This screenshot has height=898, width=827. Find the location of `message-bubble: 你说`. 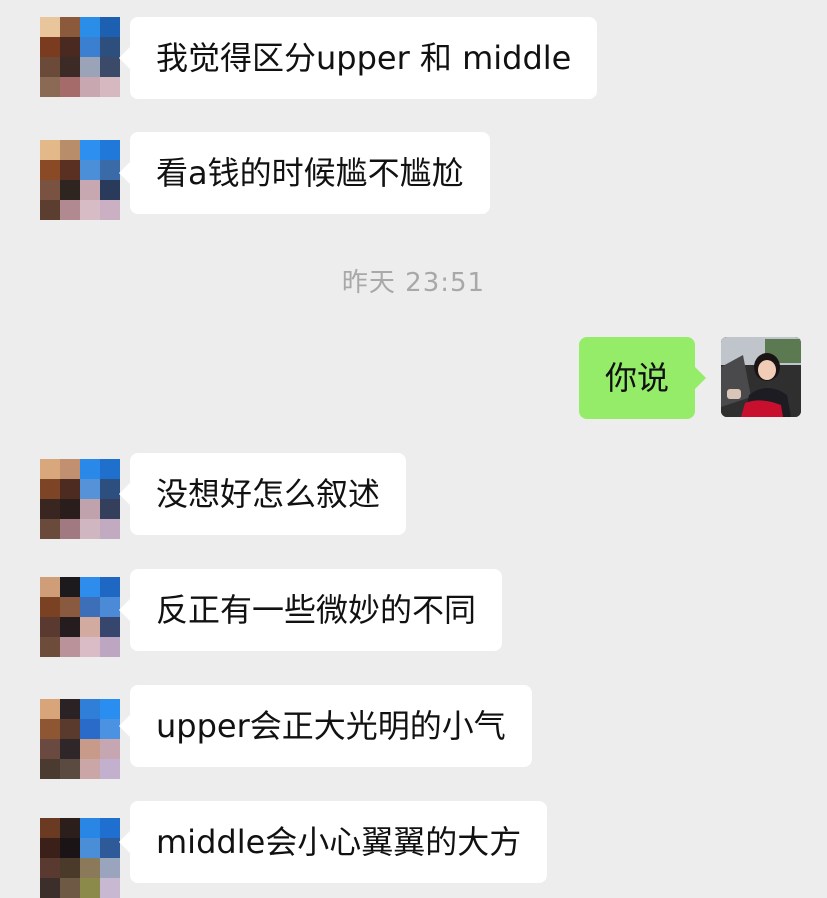

message-bubble: 你说 is located at coordinates (643, 378).